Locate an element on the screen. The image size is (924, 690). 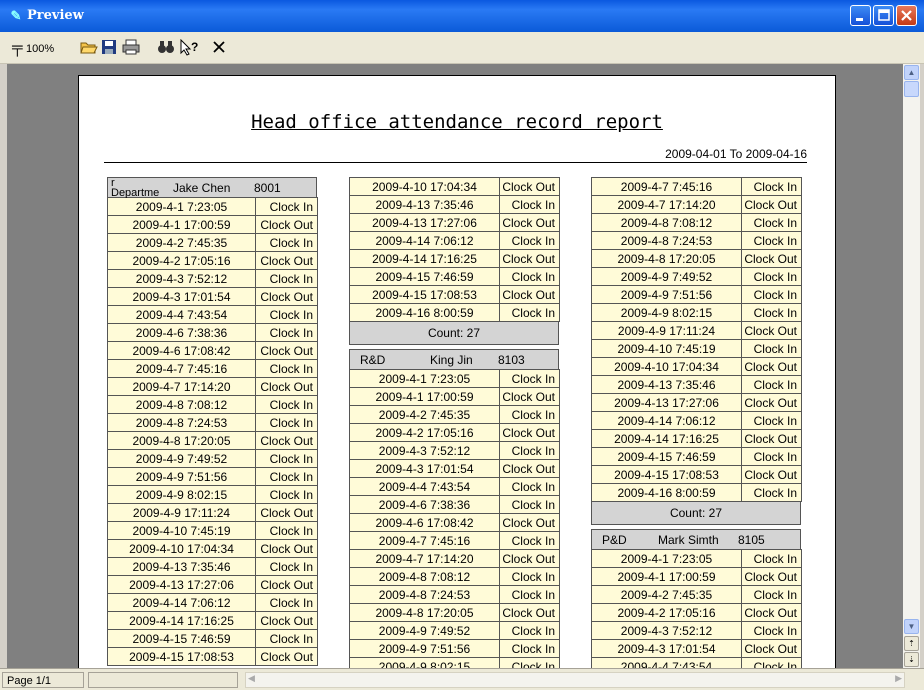
attendance-row: 2009-4-9 7:49:52 Clock In is located at coordinates (696, 276).